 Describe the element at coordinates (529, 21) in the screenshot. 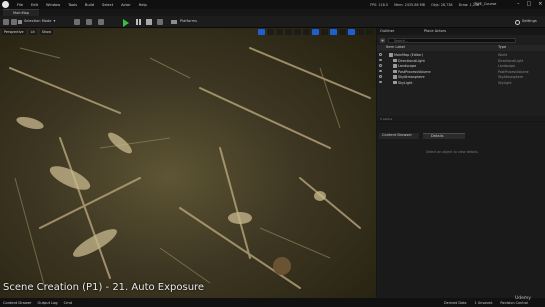

I see `settings-label: Settings` at that location.